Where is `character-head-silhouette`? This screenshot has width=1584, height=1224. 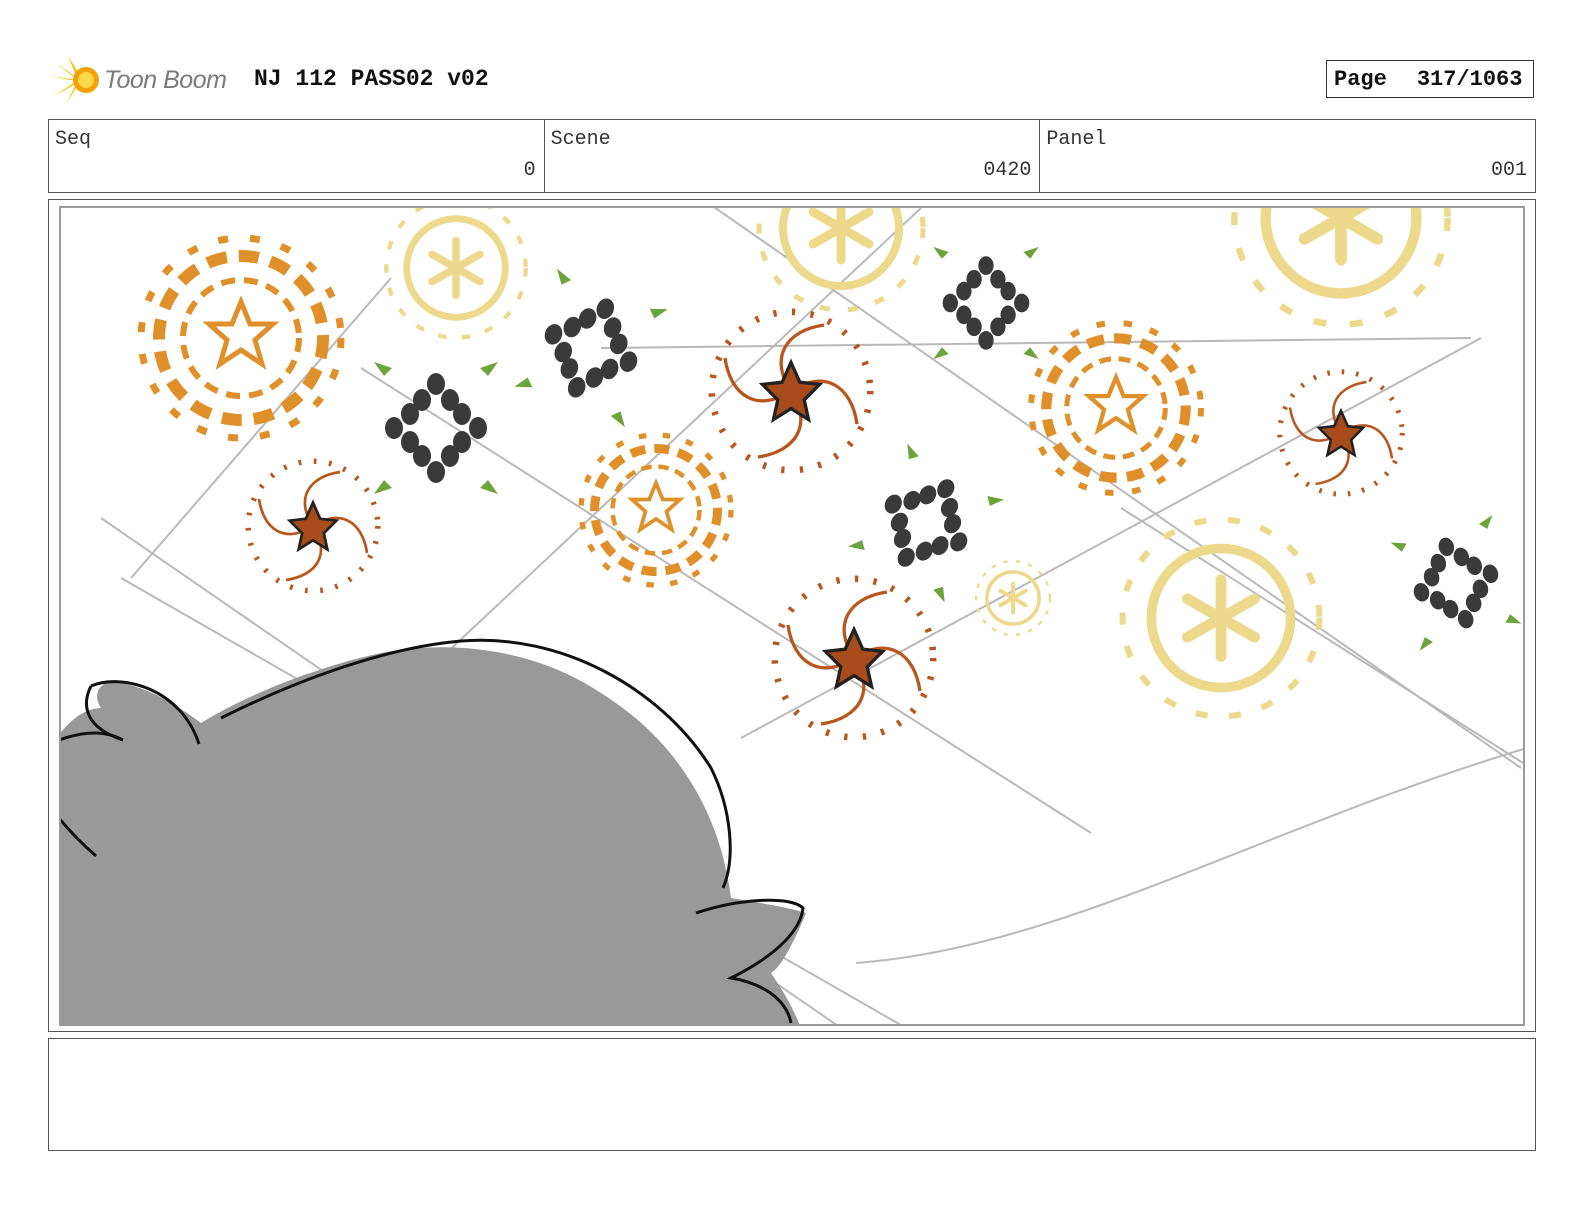
character-head-silhouette is located at coordinates (433, 831).